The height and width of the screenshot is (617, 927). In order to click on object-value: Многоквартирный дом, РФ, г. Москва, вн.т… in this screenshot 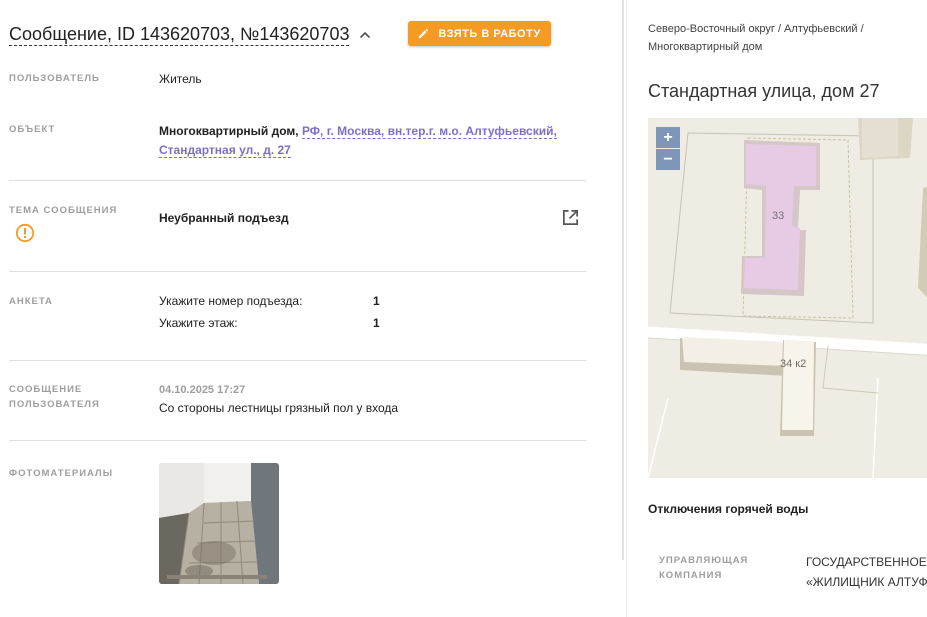, I will do `click(359, 141)`.